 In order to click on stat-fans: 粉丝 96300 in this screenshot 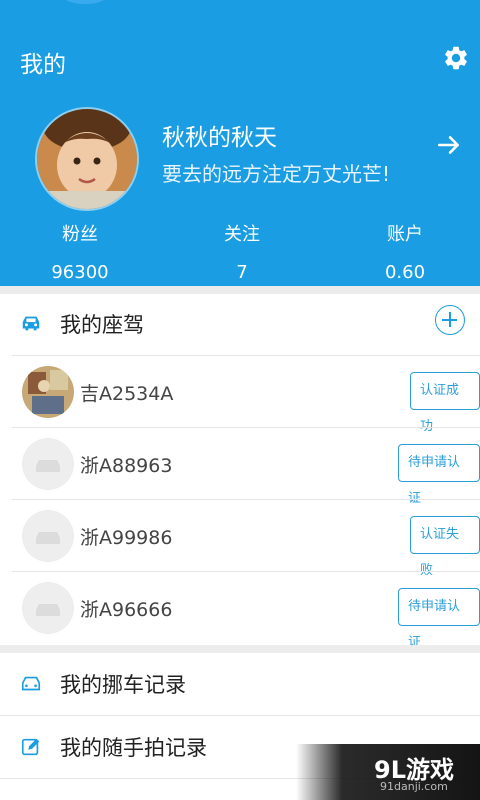, I will do `click(80, 251)`.